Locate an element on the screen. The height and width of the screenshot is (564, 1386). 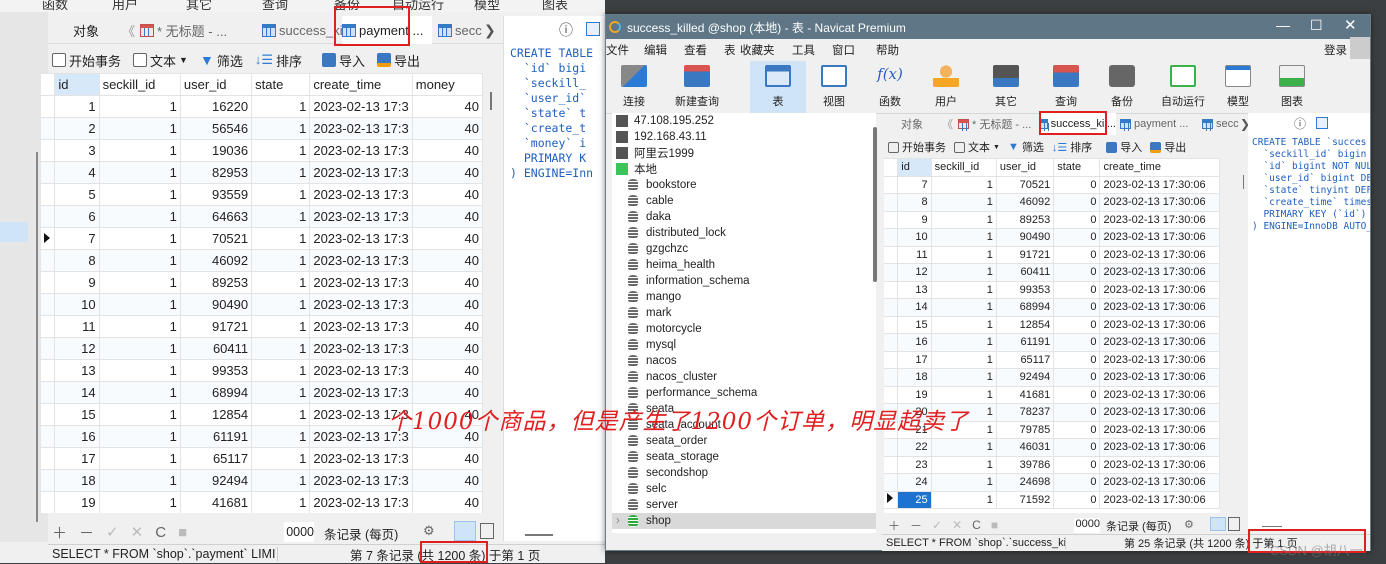
cell-id: 7 is located at coordinates (77, 238).